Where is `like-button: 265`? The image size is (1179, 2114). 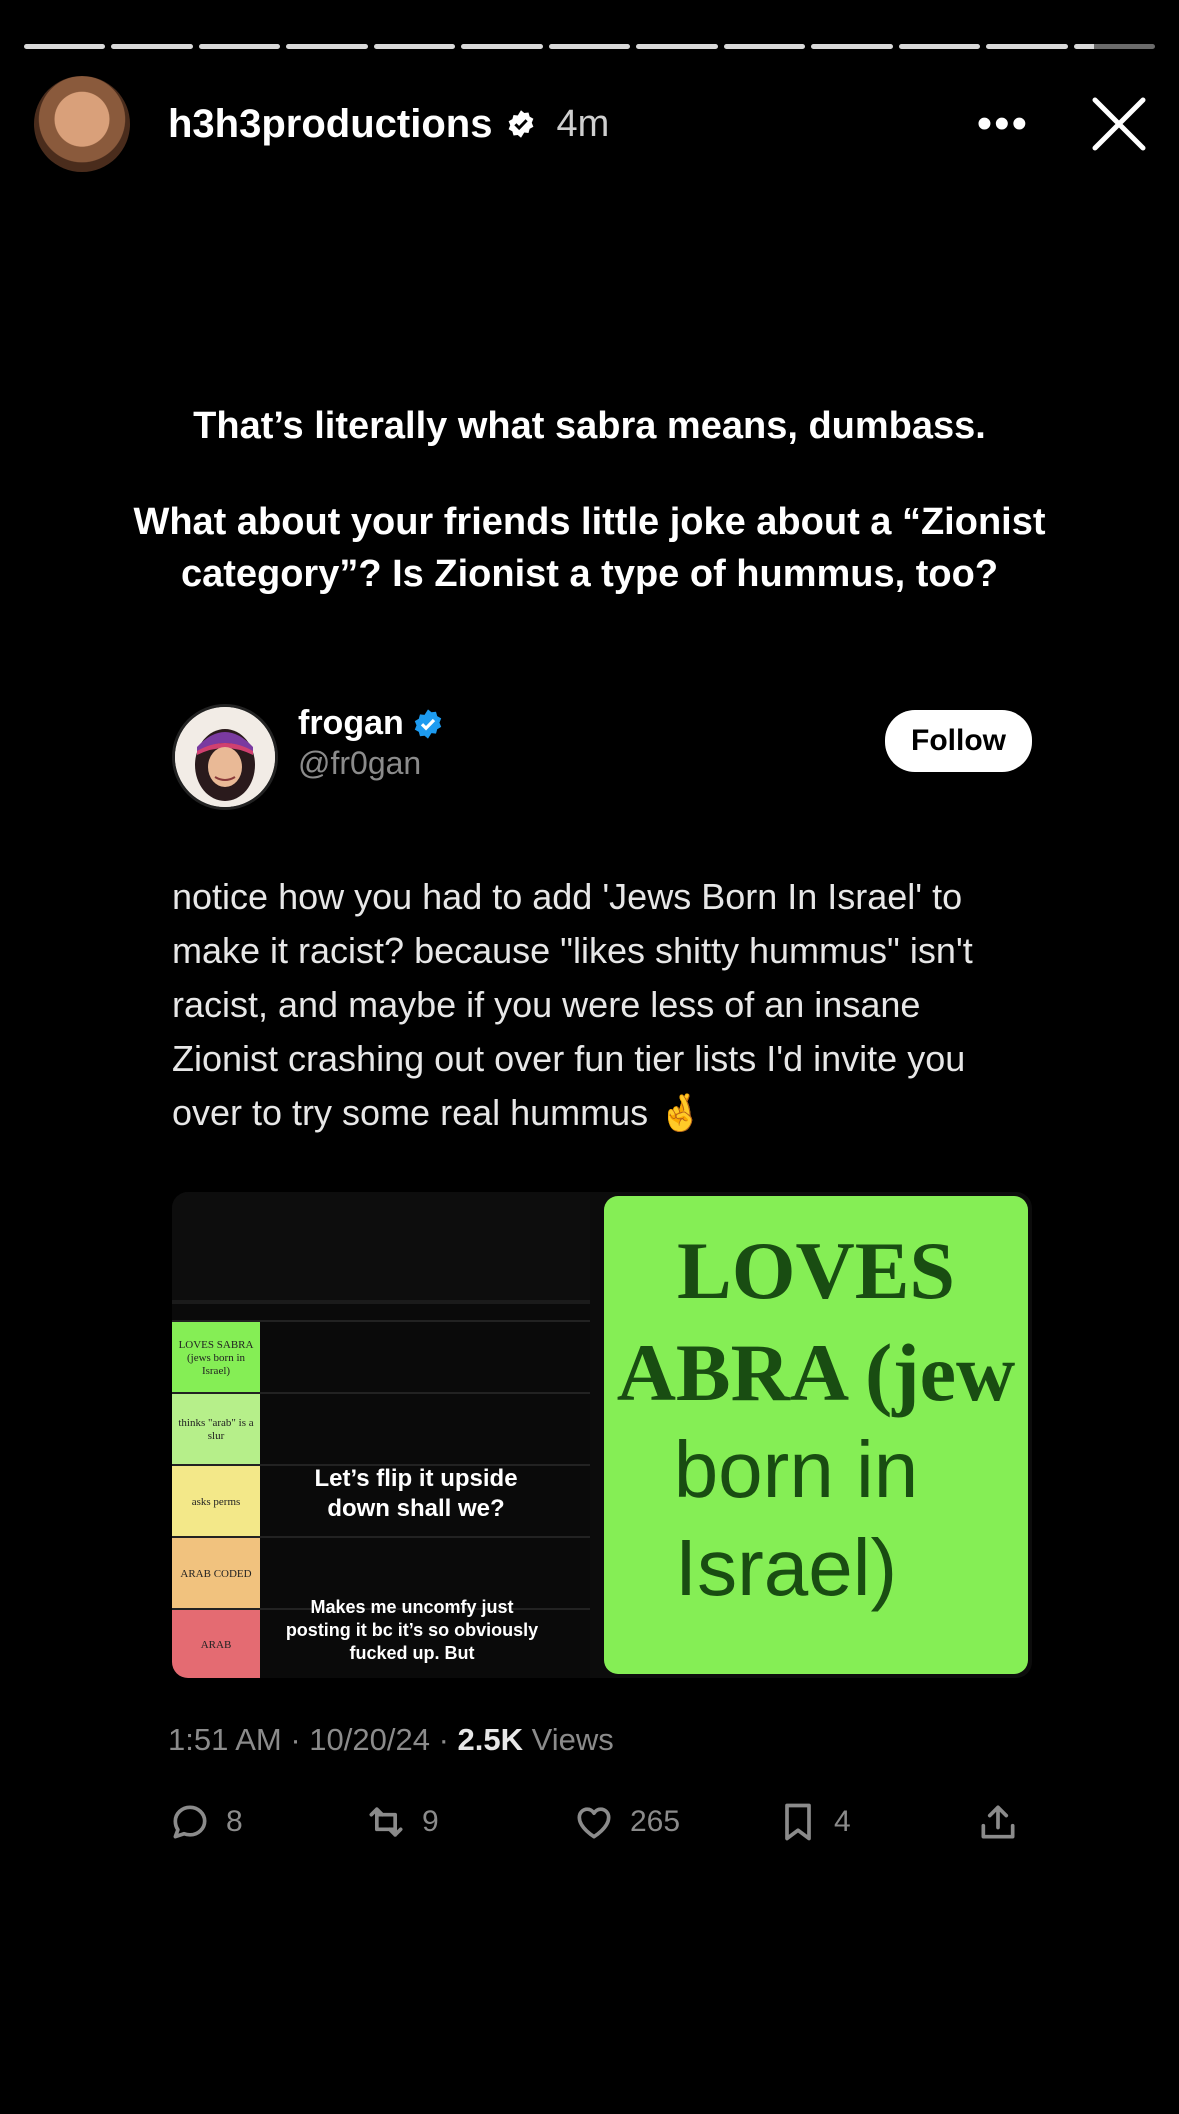
like-button: 265 is located at coordinates (626, 1822).